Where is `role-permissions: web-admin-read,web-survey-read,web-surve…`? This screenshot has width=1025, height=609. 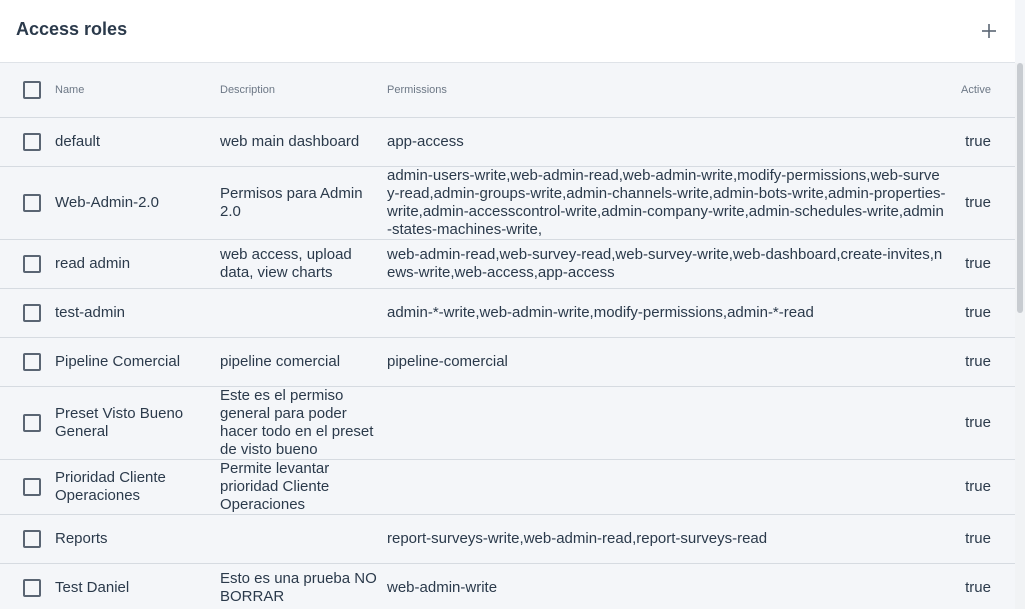 role-permissions: web-admin-read,web-survey-read,web-surve… is located at coordinates (665, 263).